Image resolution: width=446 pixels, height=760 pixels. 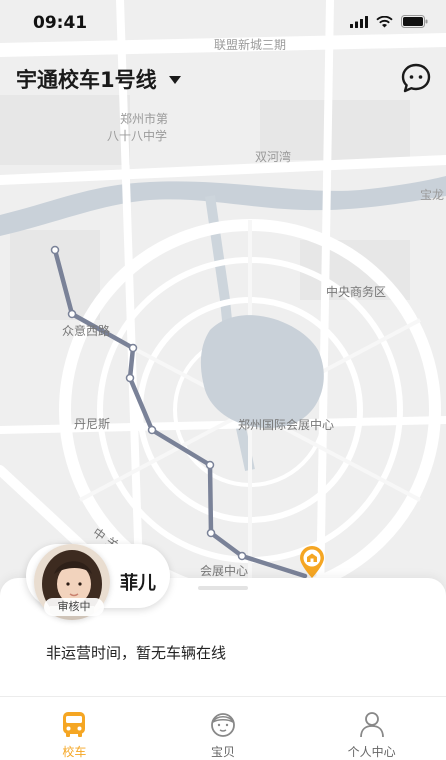 I want to click on status-icons, so click(x=389, y=21).